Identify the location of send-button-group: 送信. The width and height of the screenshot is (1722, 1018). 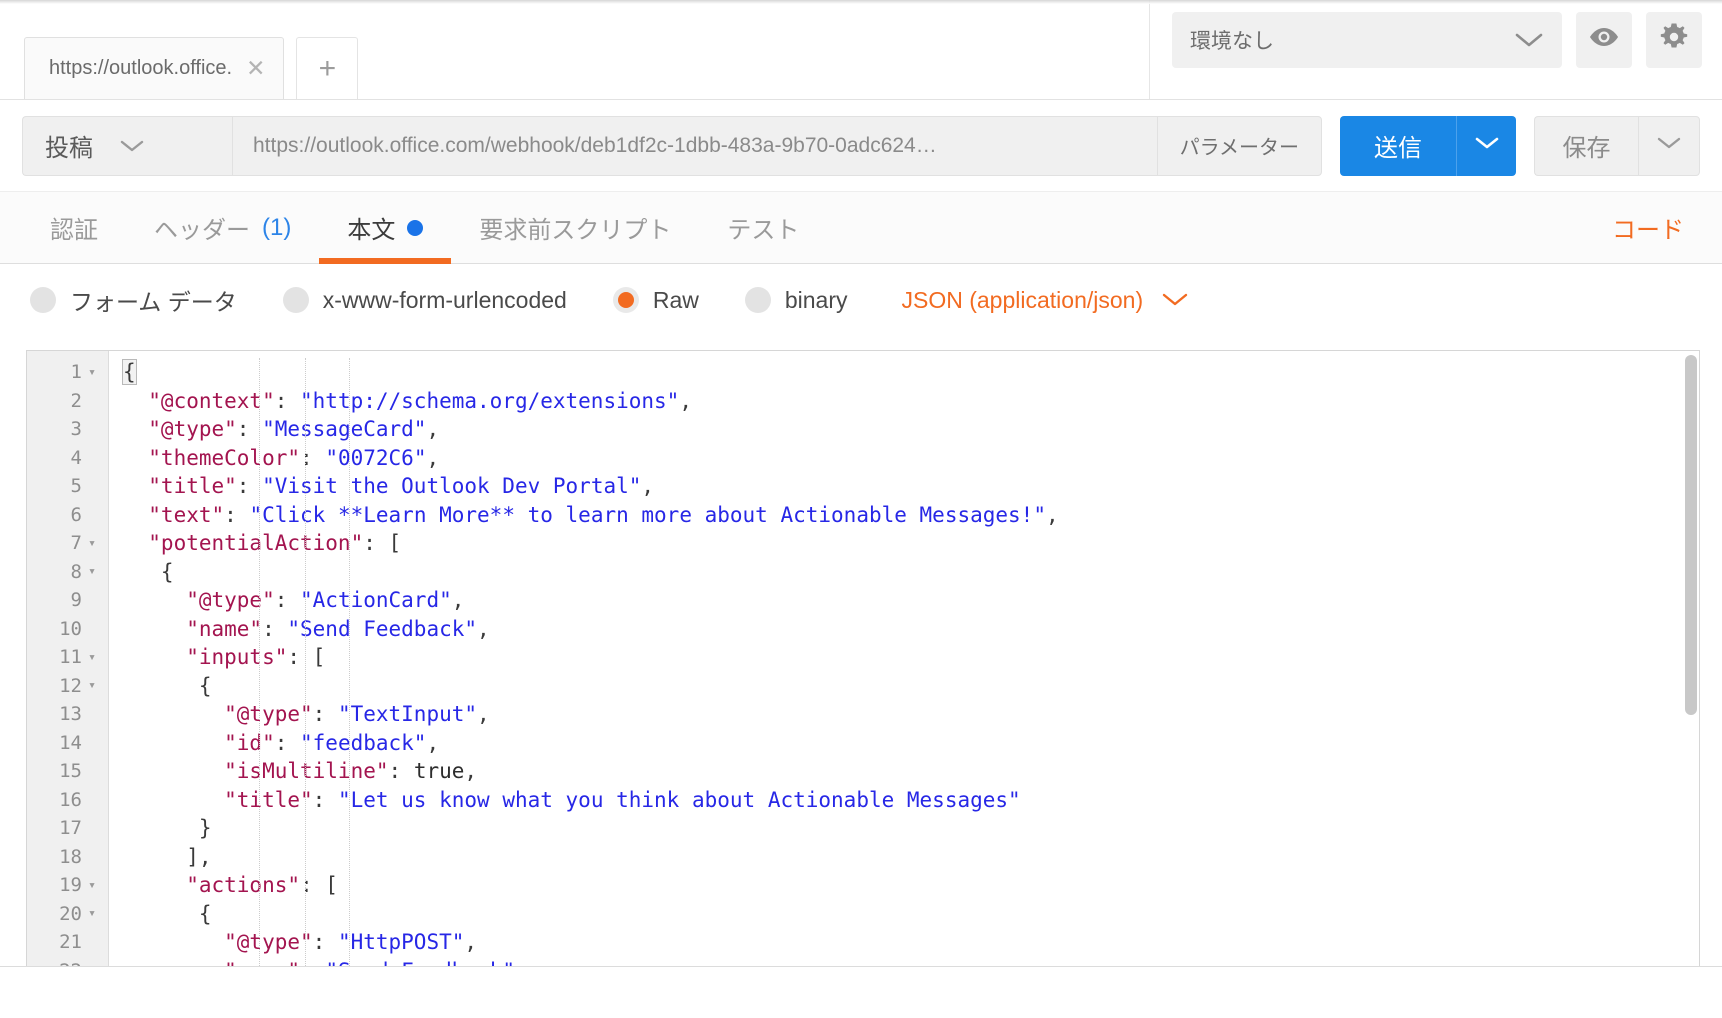
(1428, 145).